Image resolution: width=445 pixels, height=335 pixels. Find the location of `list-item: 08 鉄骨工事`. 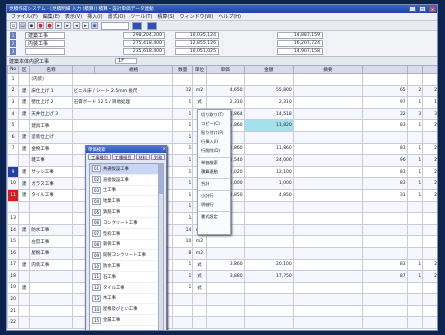

list-item: 08 鉄骨工事 is located at coordinates (124, 245).